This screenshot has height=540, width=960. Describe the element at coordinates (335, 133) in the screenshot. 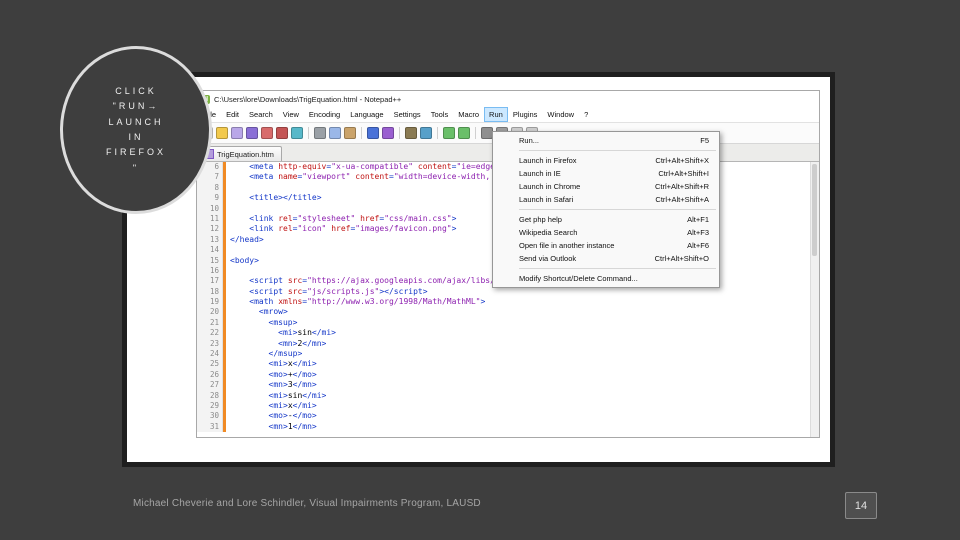

I see `copy-icon` at that location.